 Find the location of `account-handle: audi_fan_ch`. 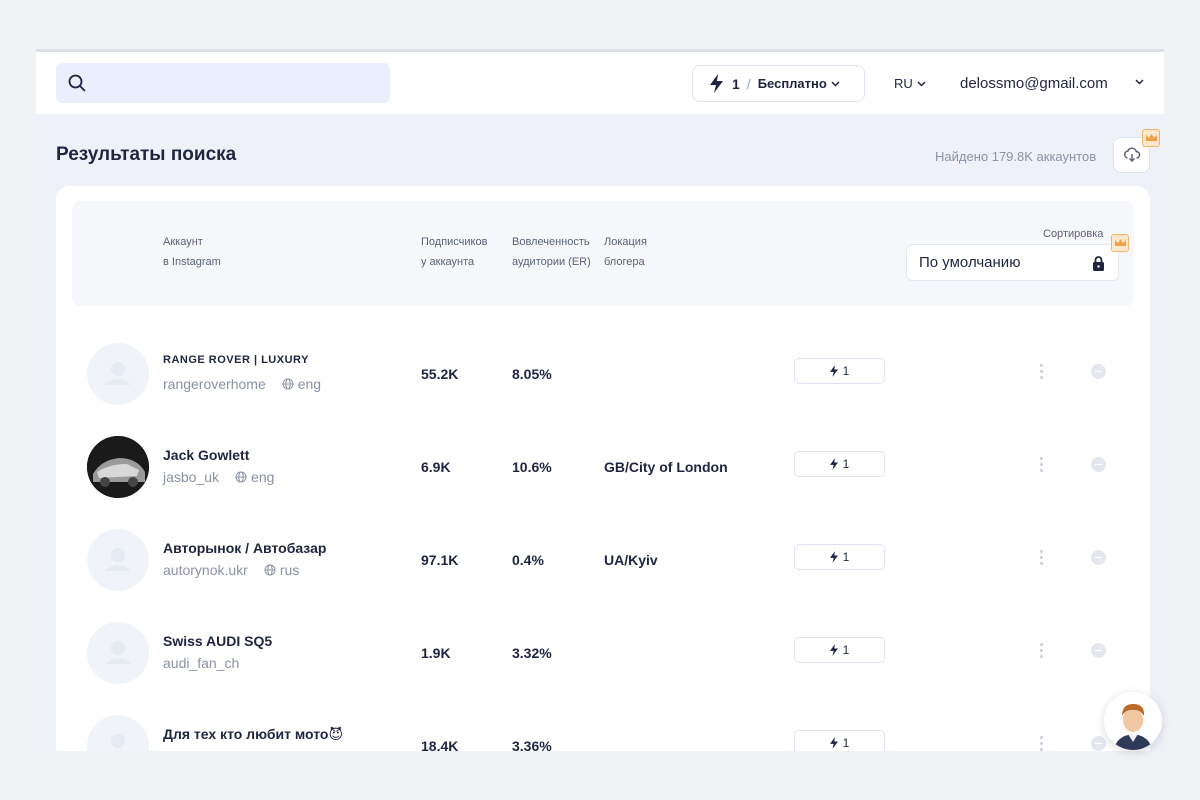

account-handle: audi_fan_ch is located at coordinates (201, 663).